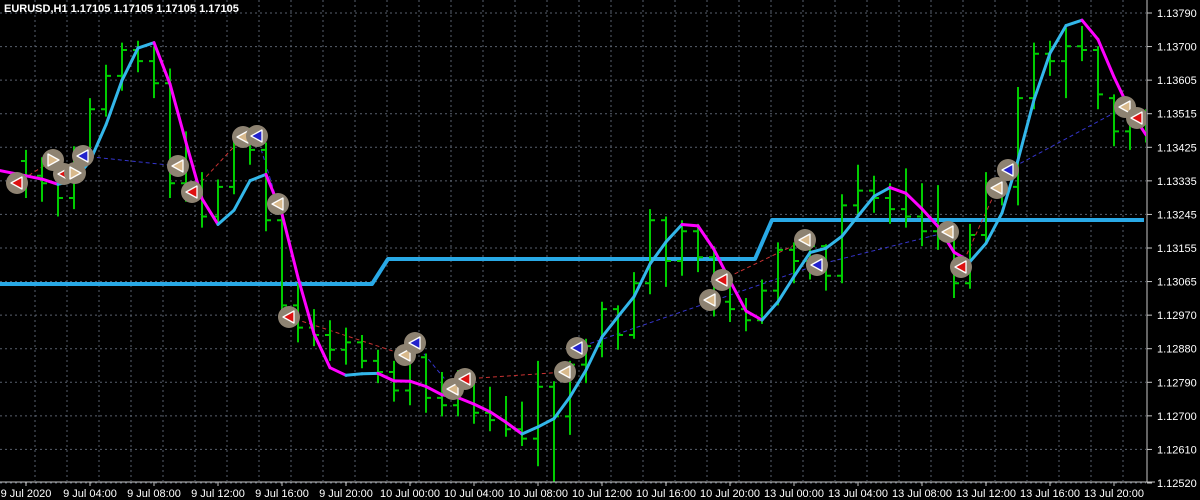  Describe the element at coordinates (1177, 182) in the screenshot. I see `price-axis-label: 1.13335` at that location.